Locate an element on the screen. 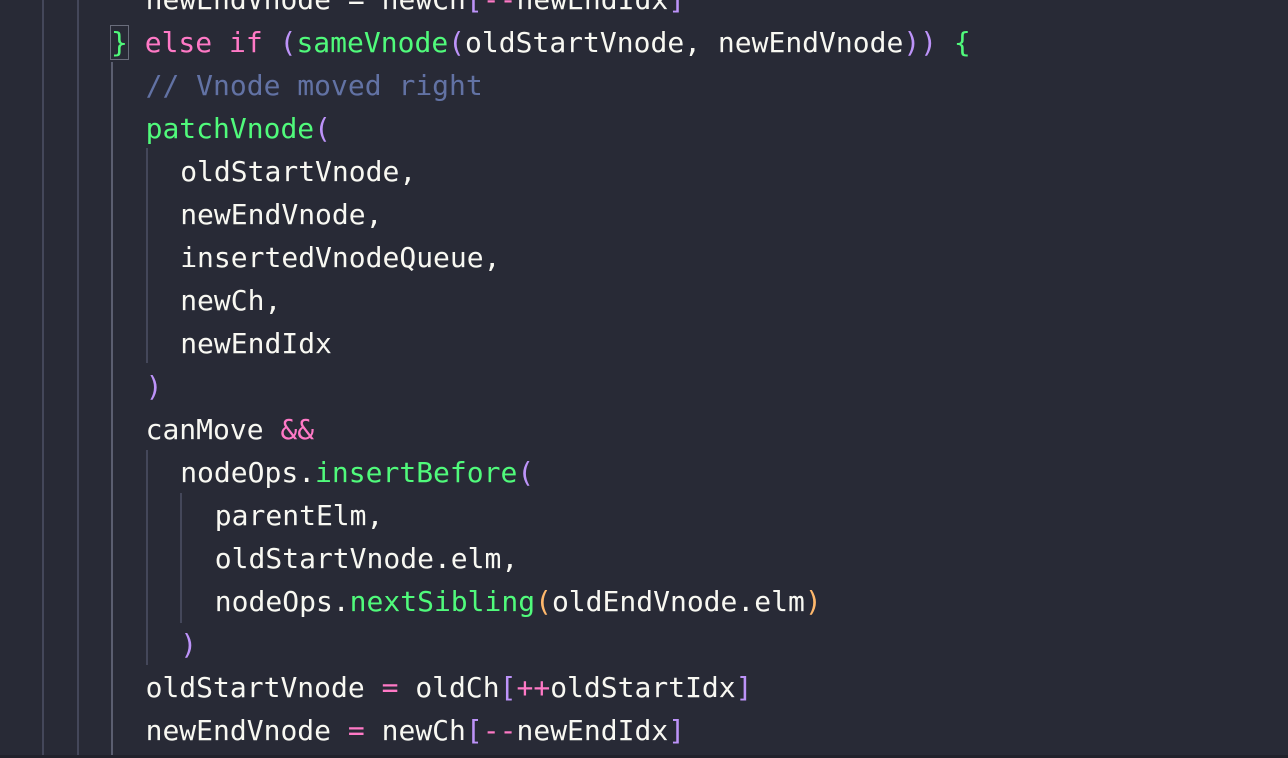  code-token: sameVnode is located at coordinates (372, 42).